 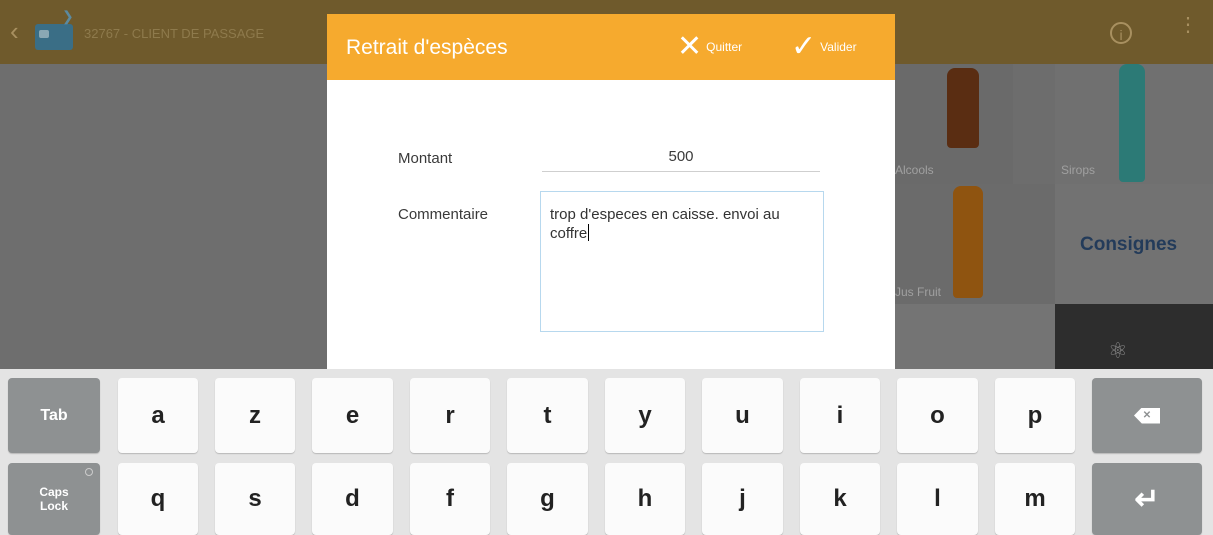 I want to click on key-m: m, so click(x=1035, y=499).